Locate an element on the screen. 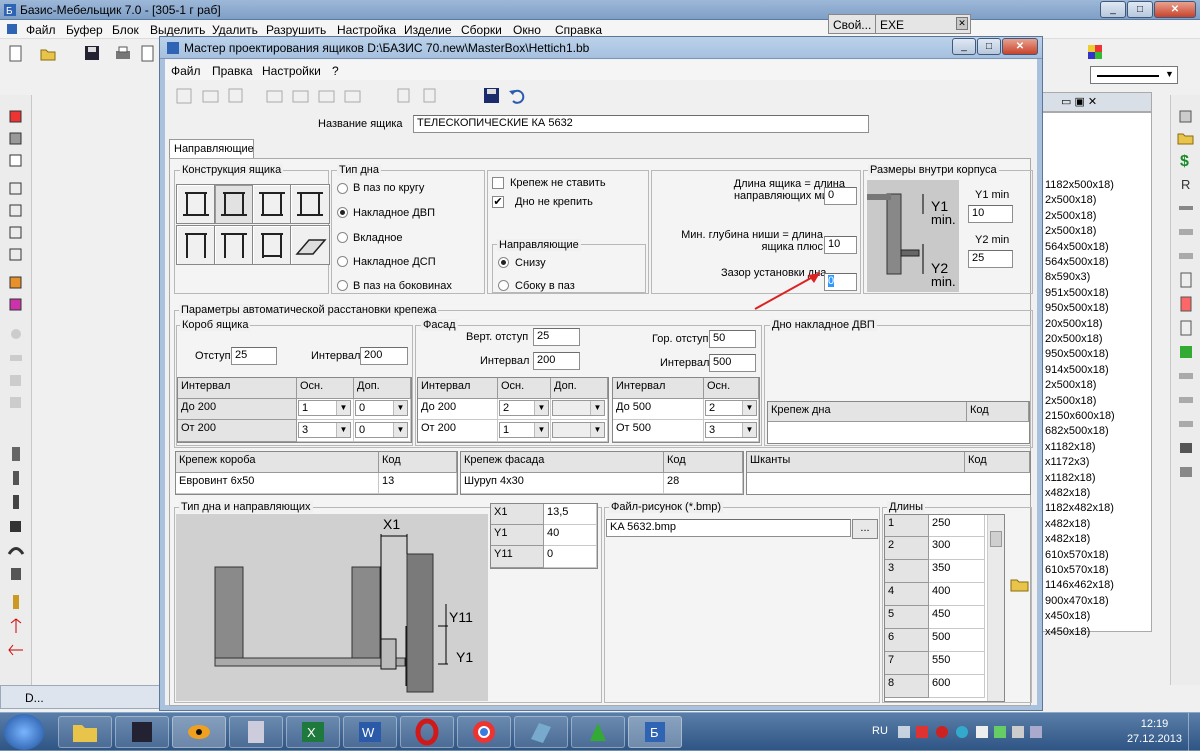 The width and height of the screenshot is (1200, 751). table-cell: 0 ▼ is located at coordinates (382, 409).